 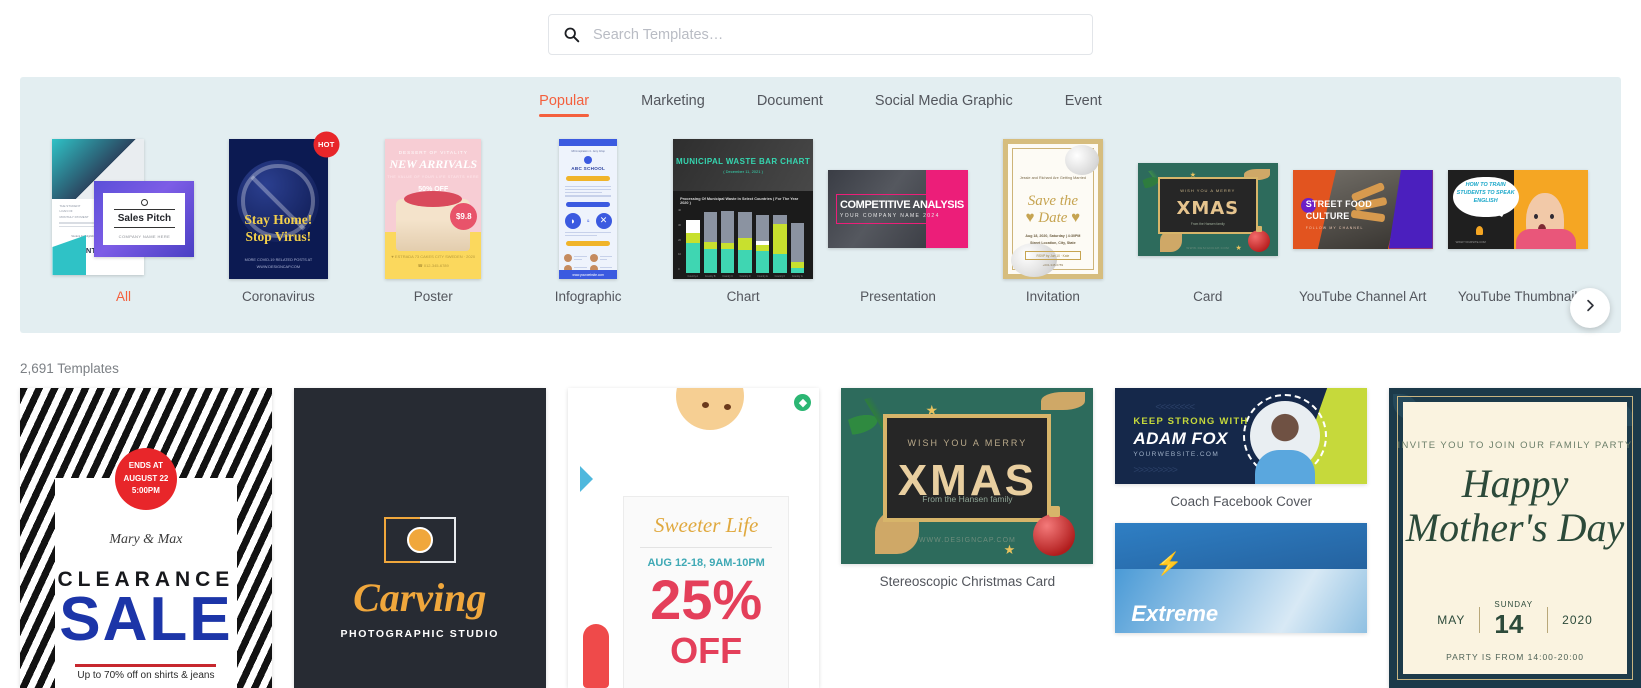 I want to click on category-label-coronavirus: Coronavirus, so click(x=278, y=296).